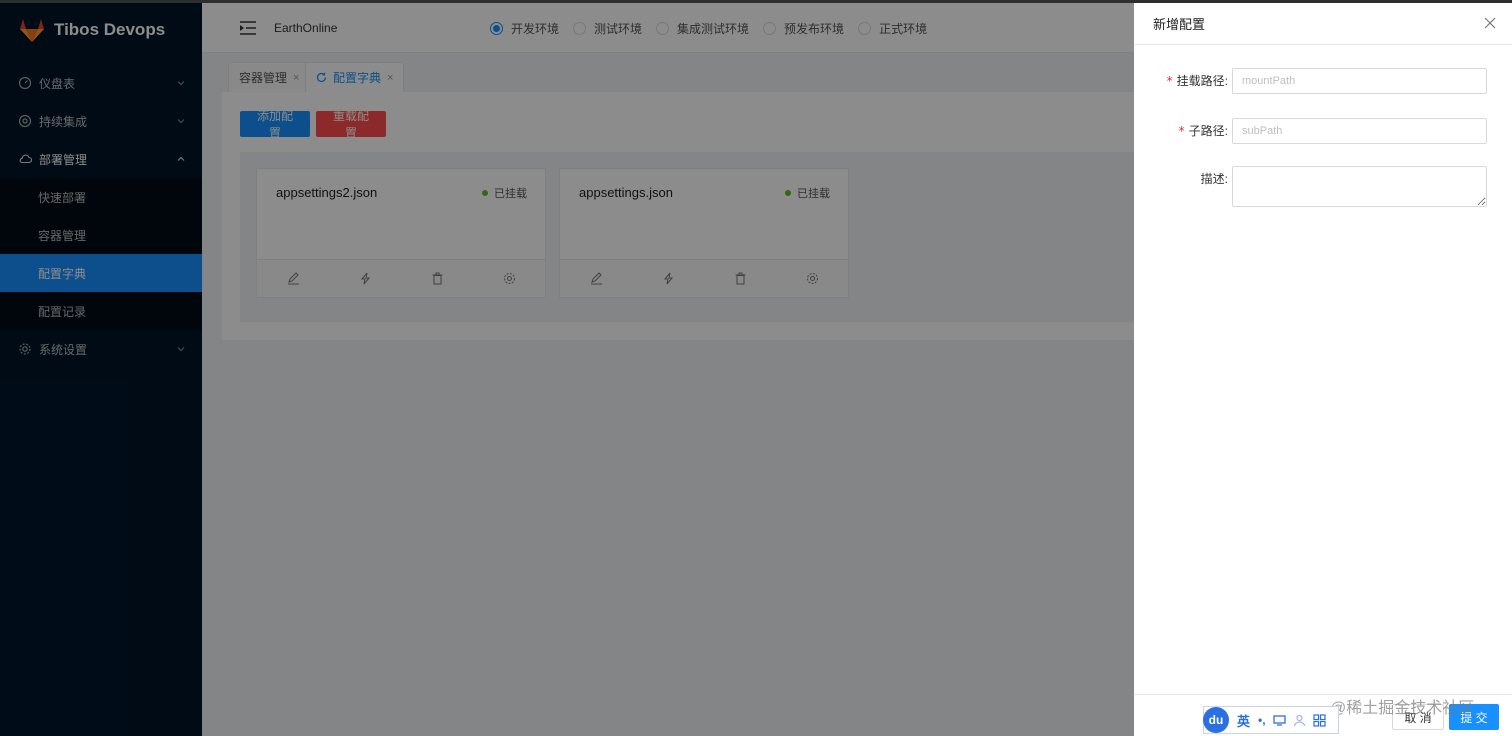  What do you see at coordinates (1359, 81) in the screenshot?
I see `mount-path-input` at bounding box center [1359, 81].